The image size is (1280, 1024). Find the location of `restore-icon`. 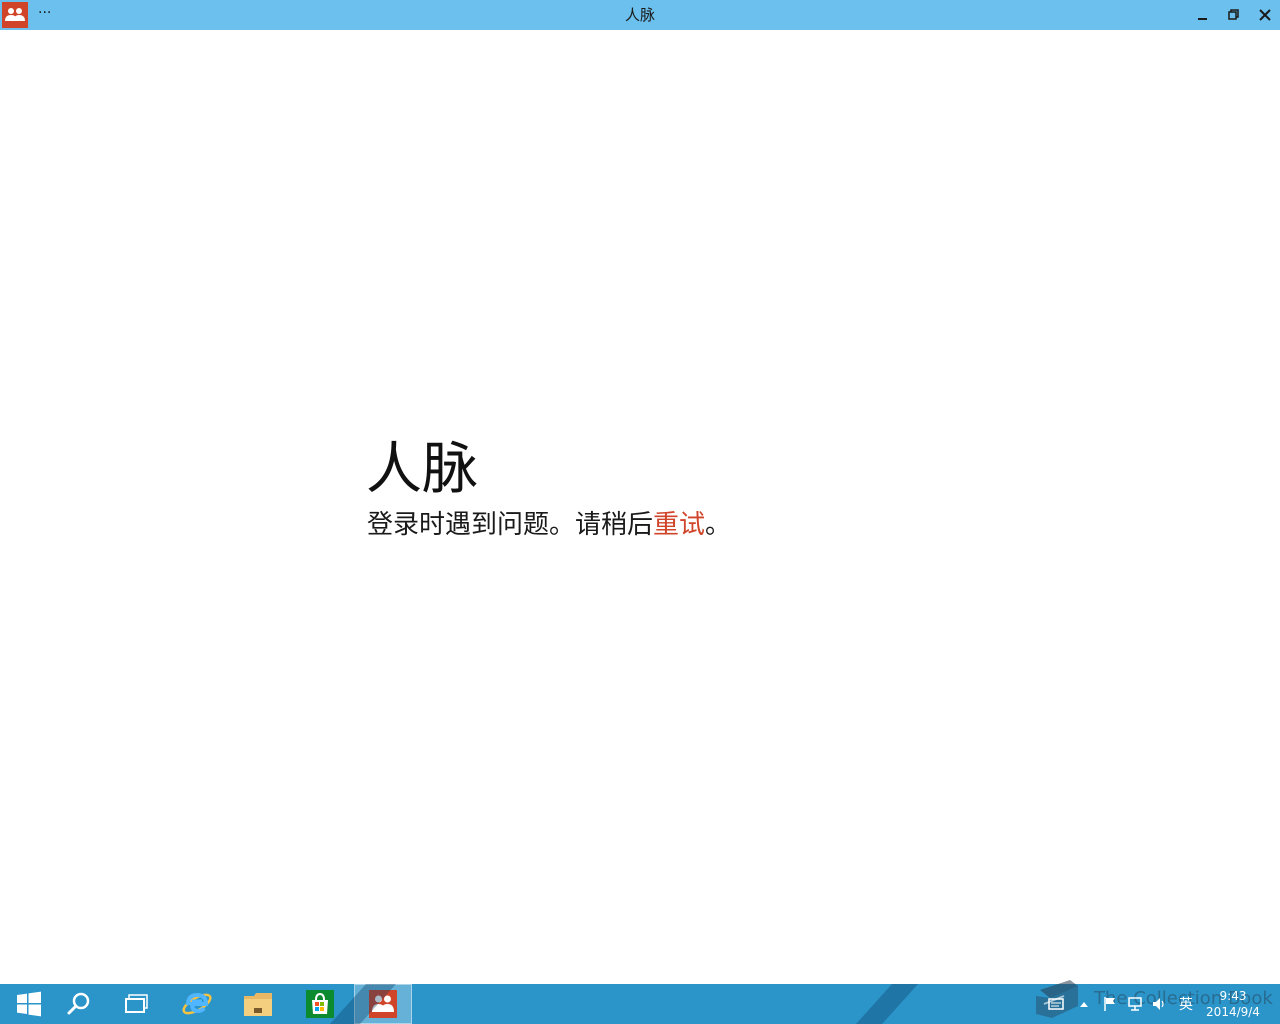

restore-icon is located at coordinates (1233, 14).